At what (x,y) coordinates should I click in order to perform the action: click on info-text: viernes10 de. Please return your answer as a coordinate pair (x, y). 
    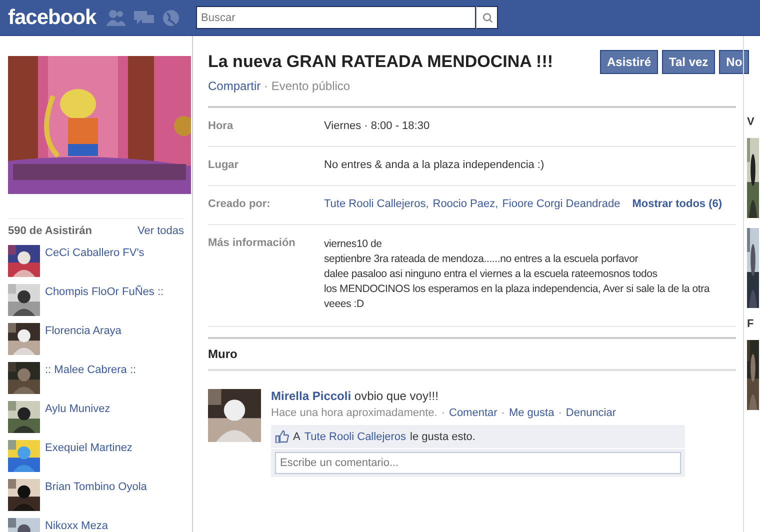
    Looking at the image, I should click on (353, 244).